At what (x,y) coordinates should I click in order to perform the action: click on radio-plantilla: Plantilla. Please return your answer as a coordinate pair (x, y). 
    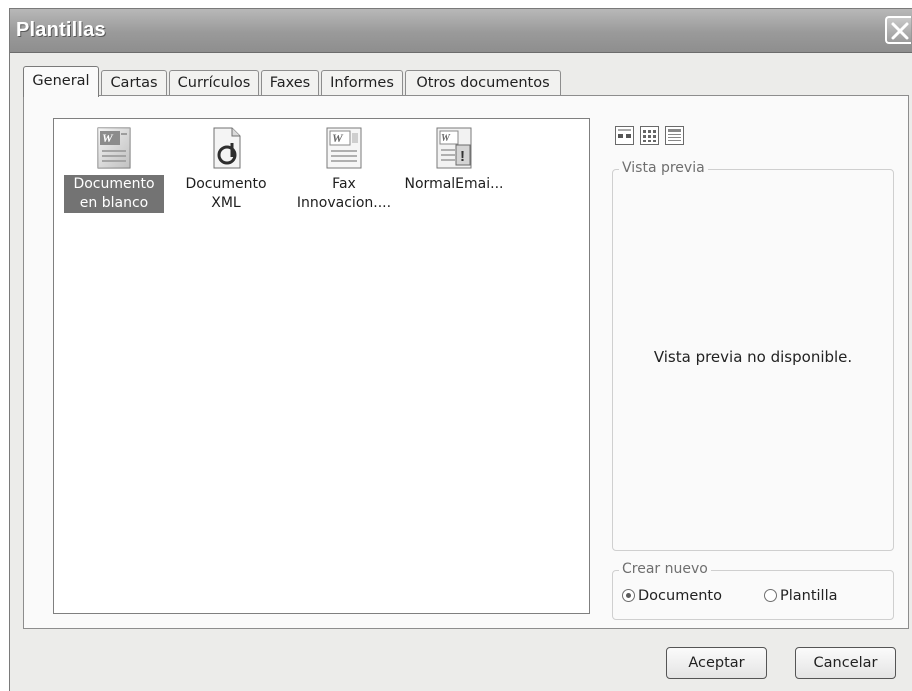
    Looking at the image, I should click on (801, 596).